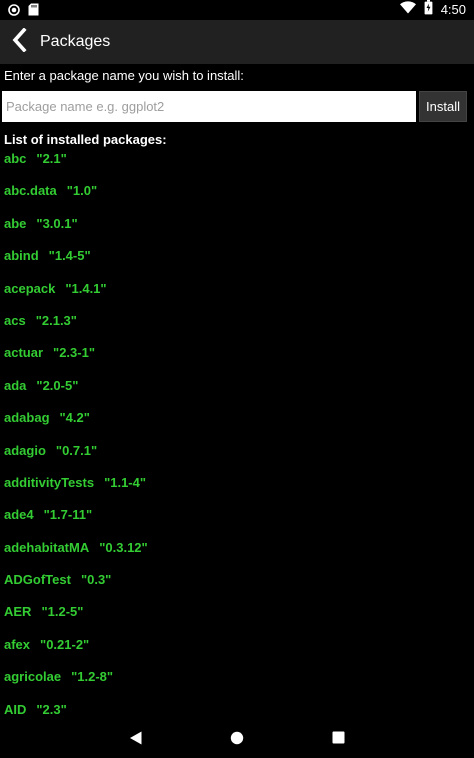 This screenshot has width=474, height=758. I want to click on package-name: AID, so click(15, 709).